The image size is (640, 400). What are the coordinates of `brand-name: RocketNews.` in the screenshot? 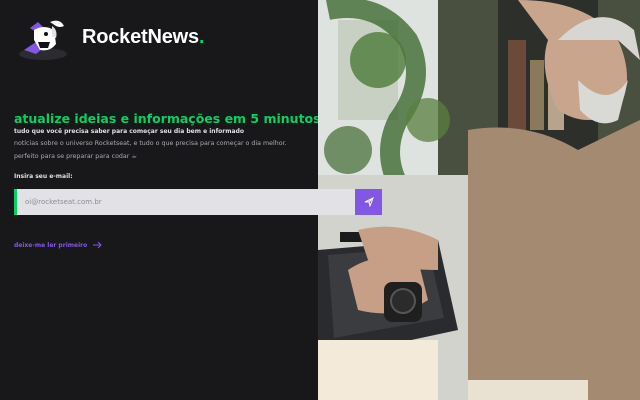 It's located at (143, 37).